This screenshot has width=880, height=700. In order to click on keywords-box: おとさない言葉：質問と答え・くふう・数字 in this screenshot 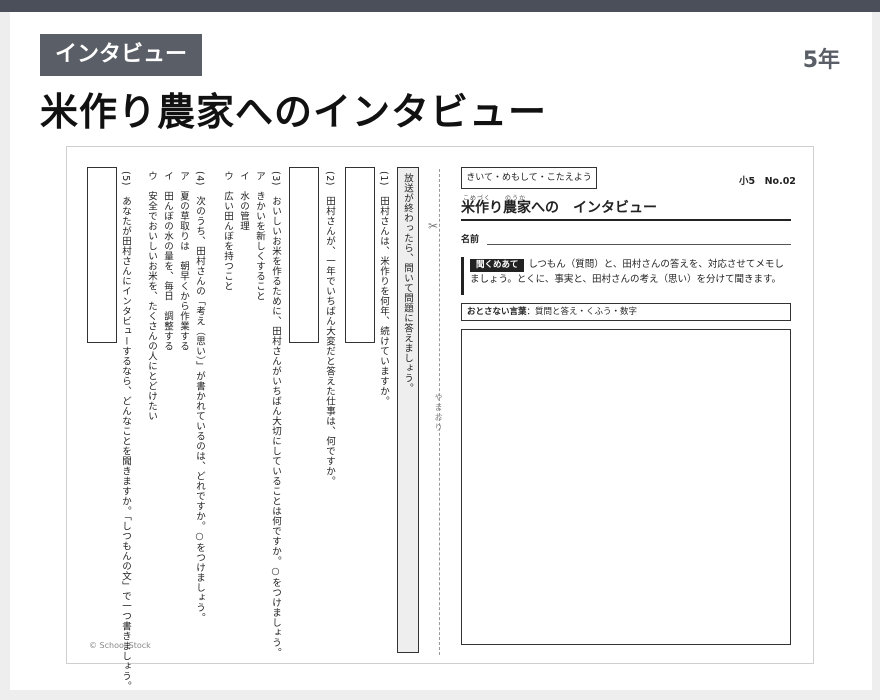, I will do `click(626, 312)`.